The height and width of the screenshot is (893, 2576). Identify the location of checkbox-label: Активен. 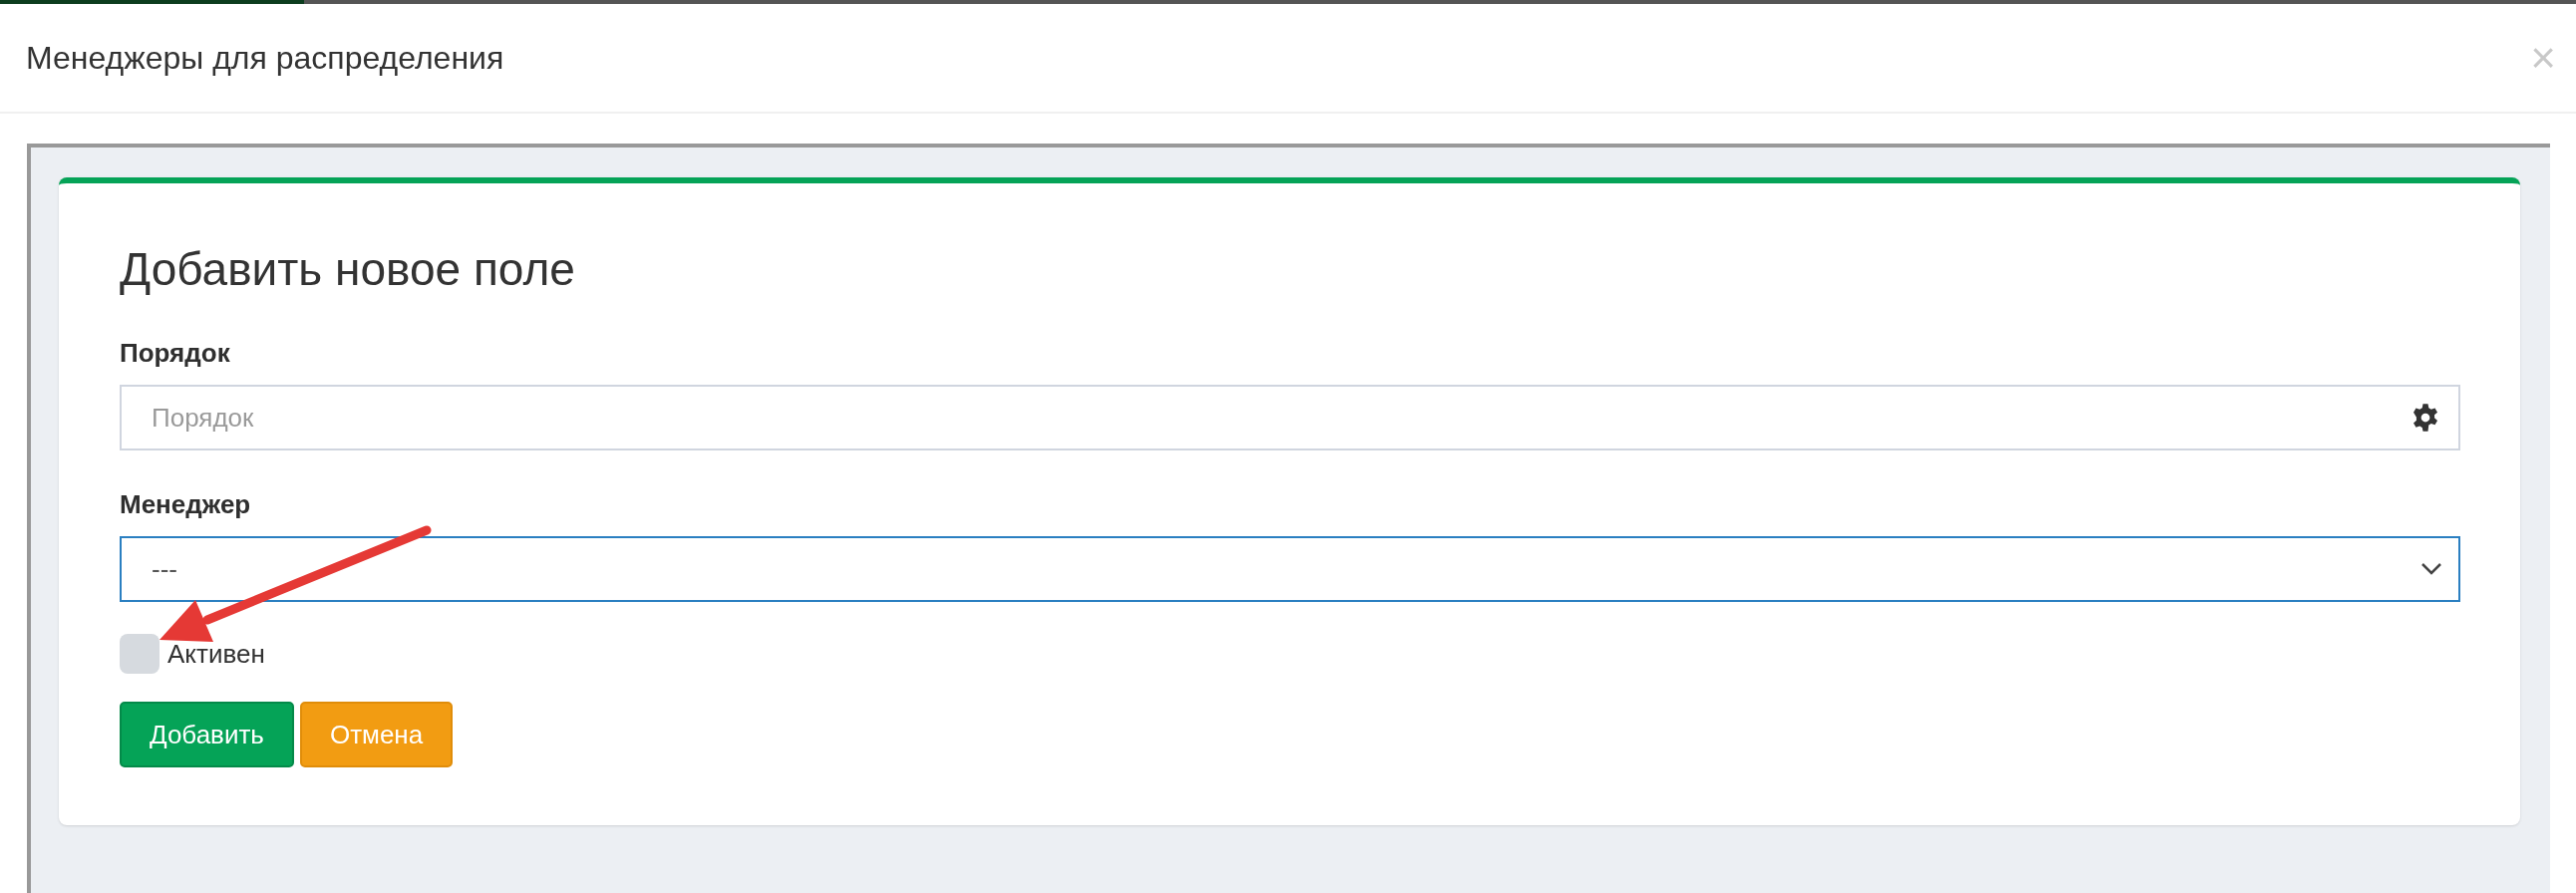
(216, 654).